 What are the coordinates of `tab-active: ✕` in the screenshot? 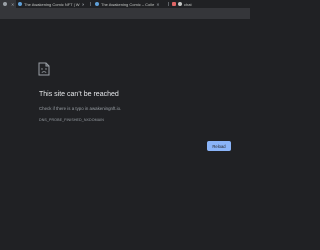 It's located at (8, 4).